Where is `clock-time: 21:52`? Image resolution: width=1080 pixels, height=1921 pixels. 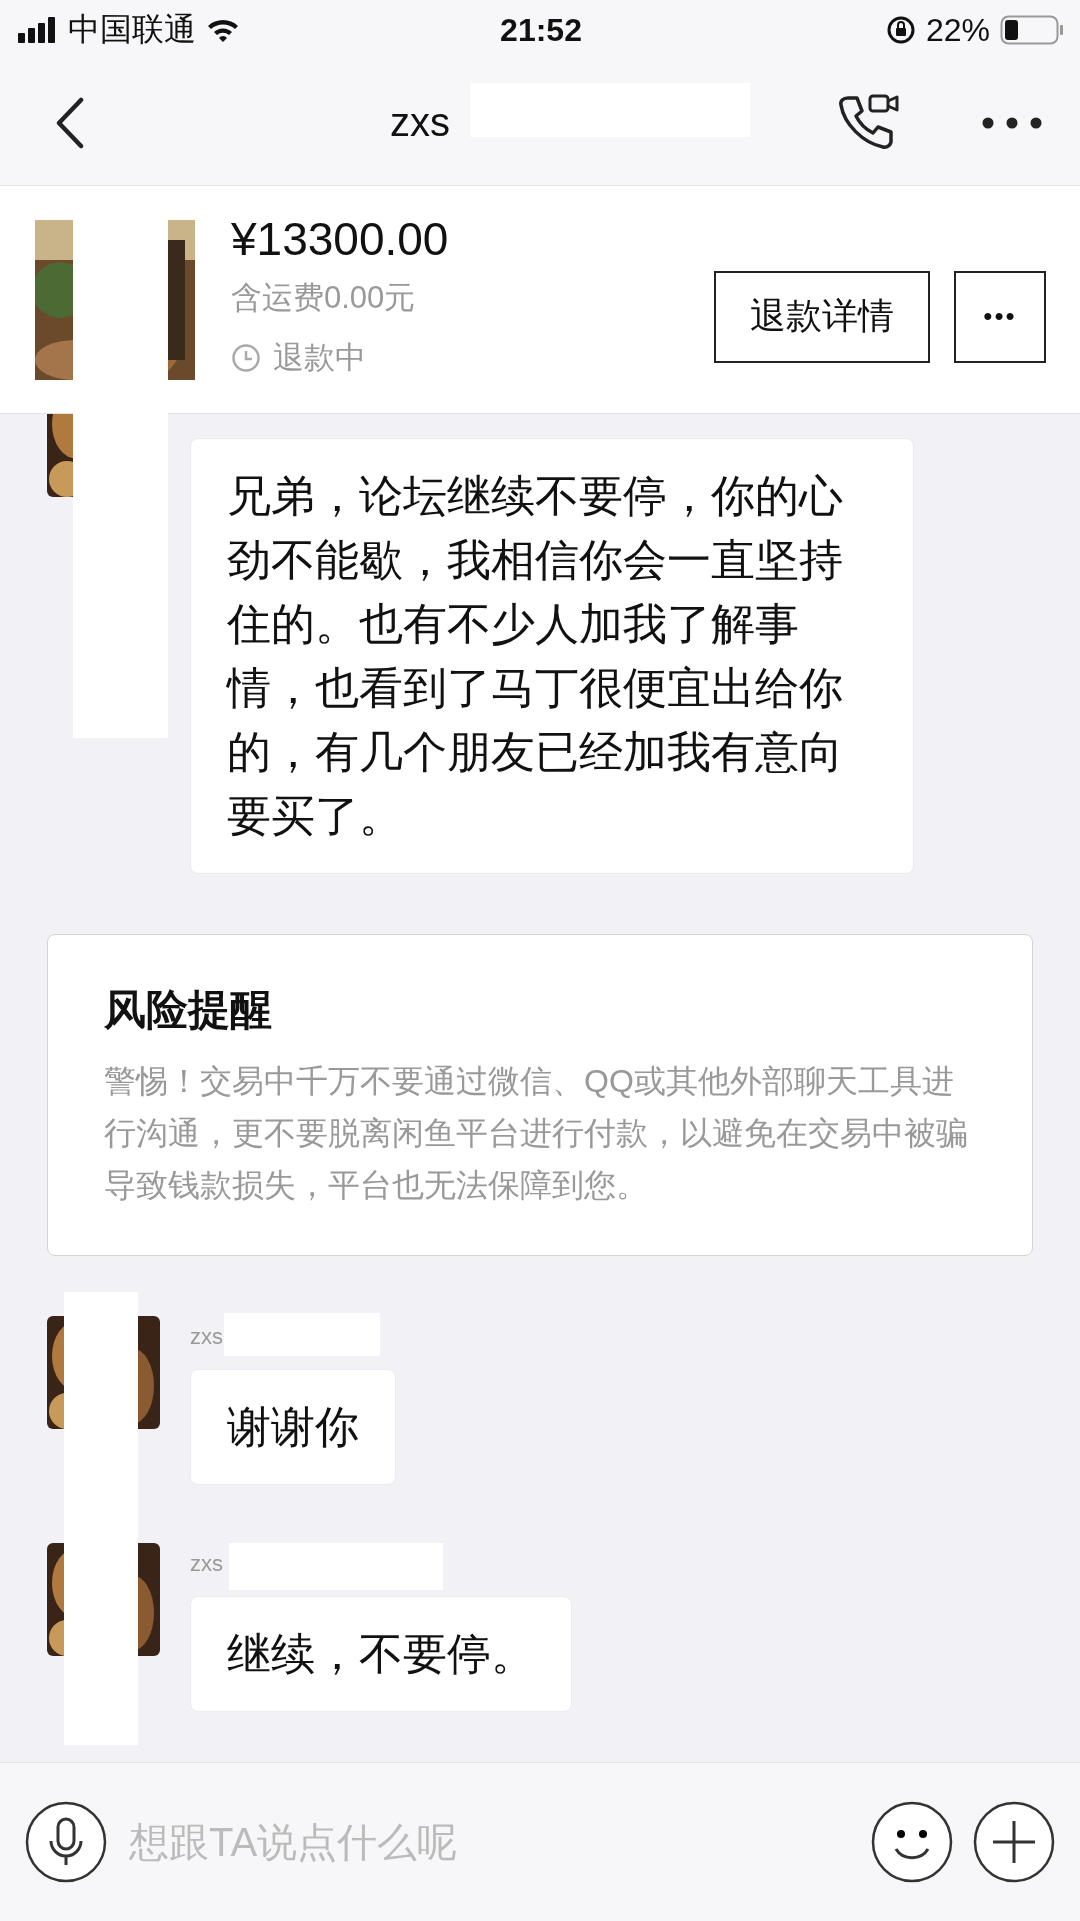 clock-time: 21:52 is located at coordinates (541, 30).